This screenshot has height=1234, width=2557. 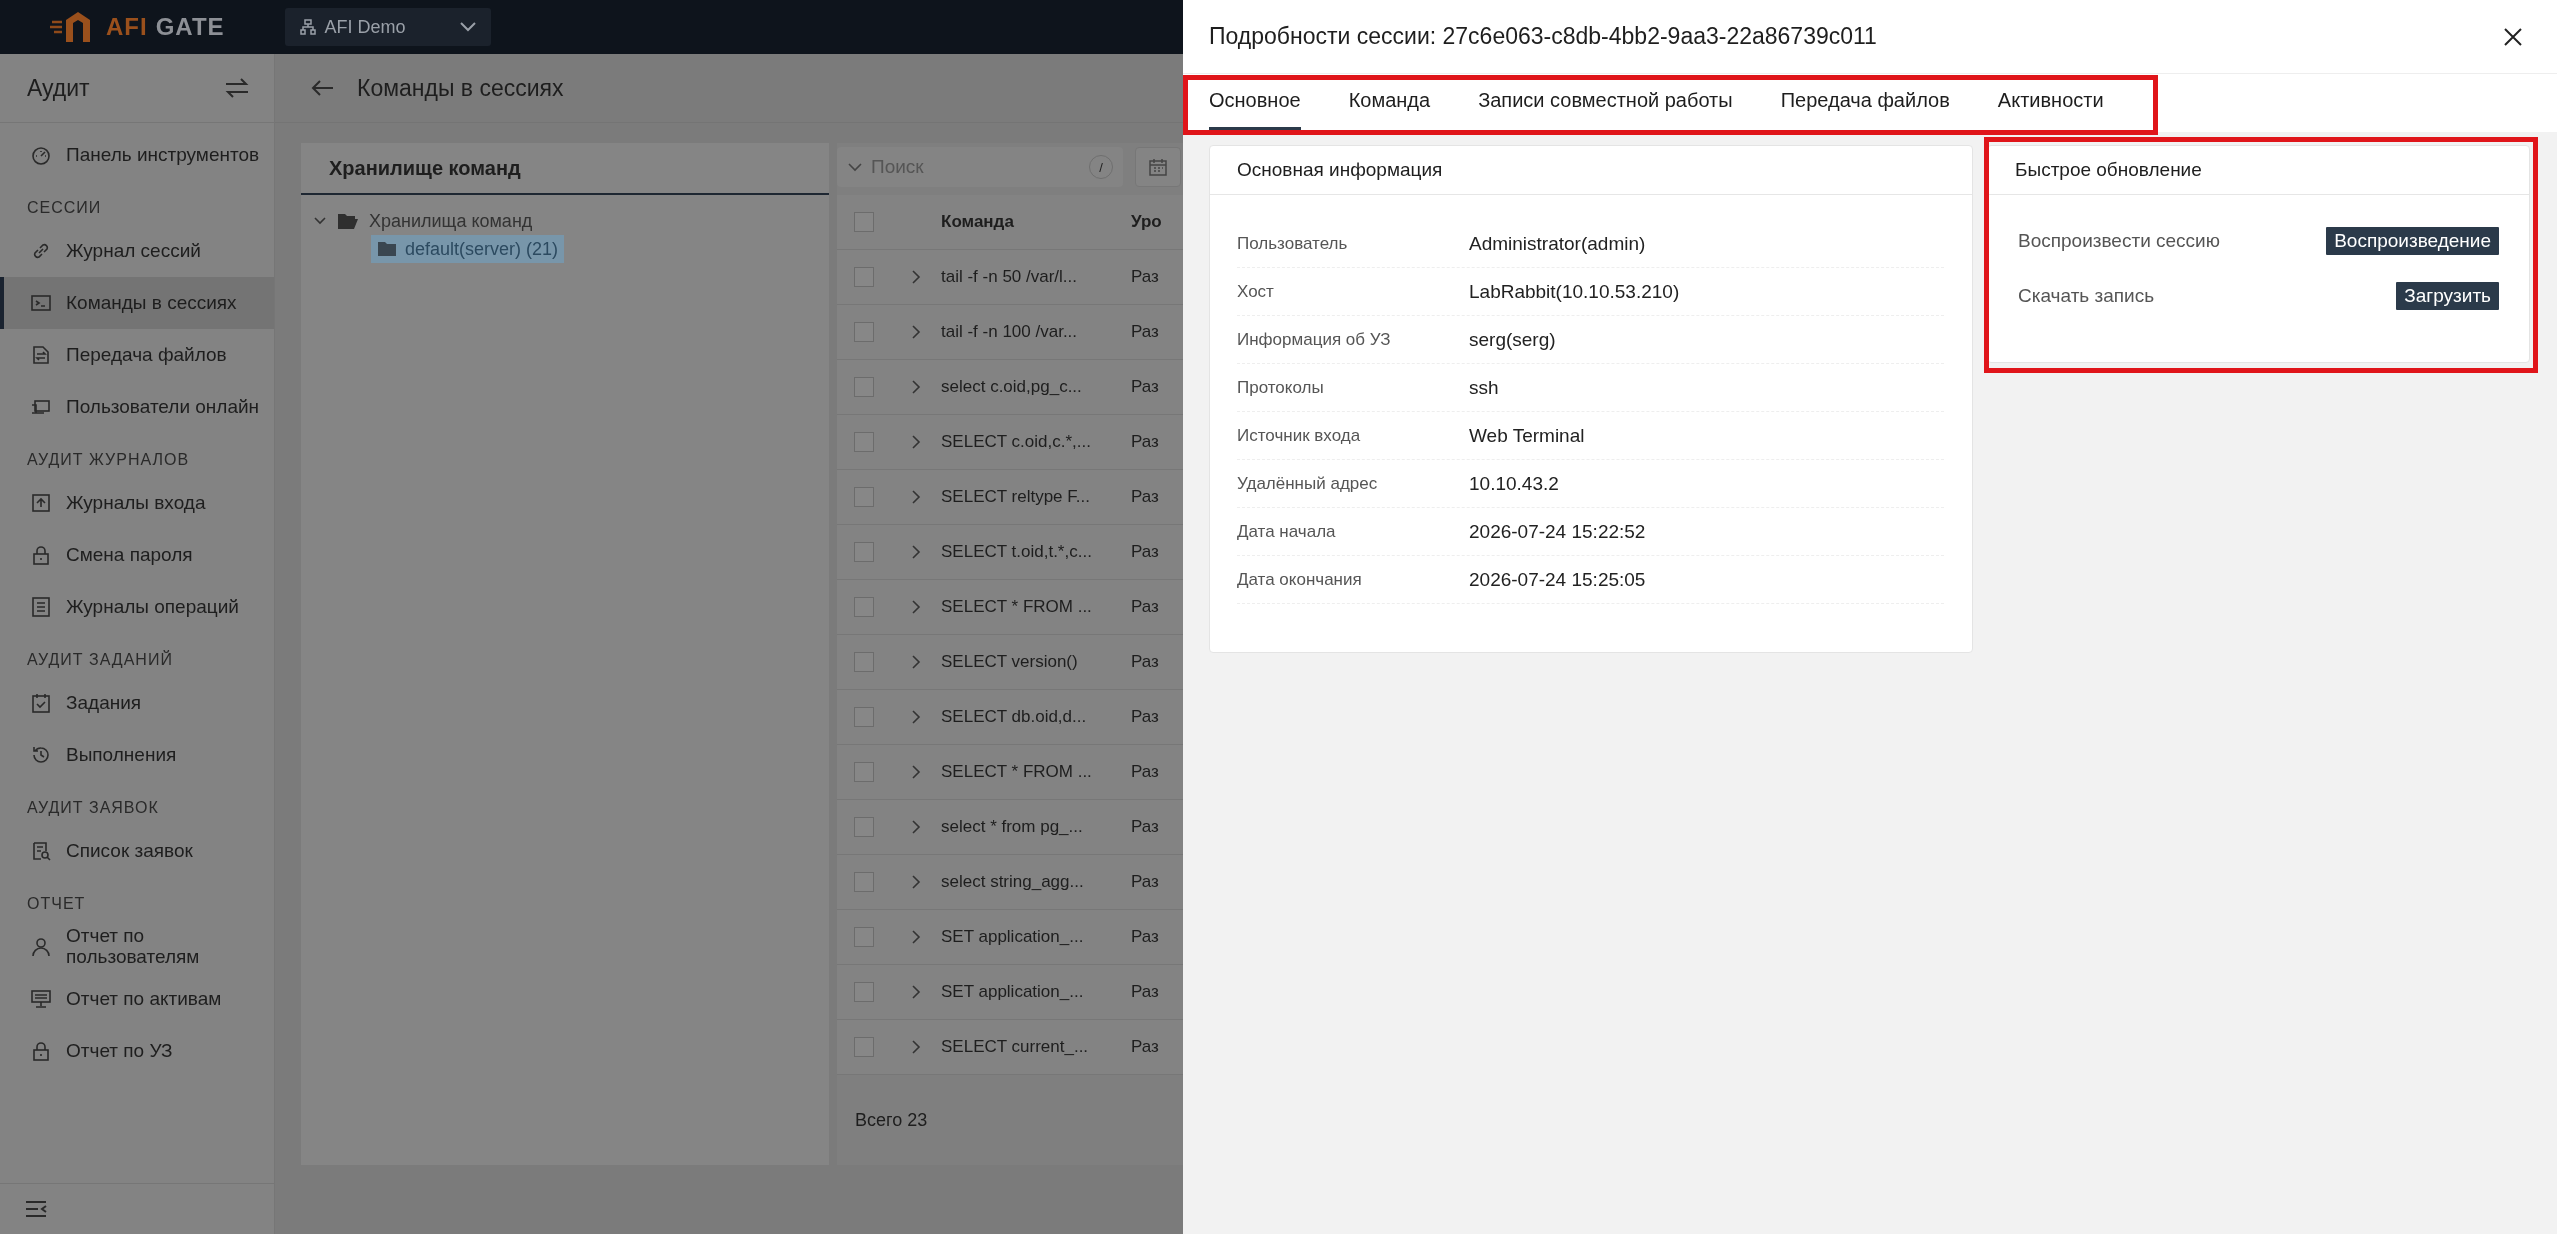 I want to click on field-value: 2026-07-24 15:25:05, so click(x=1557, y=579).